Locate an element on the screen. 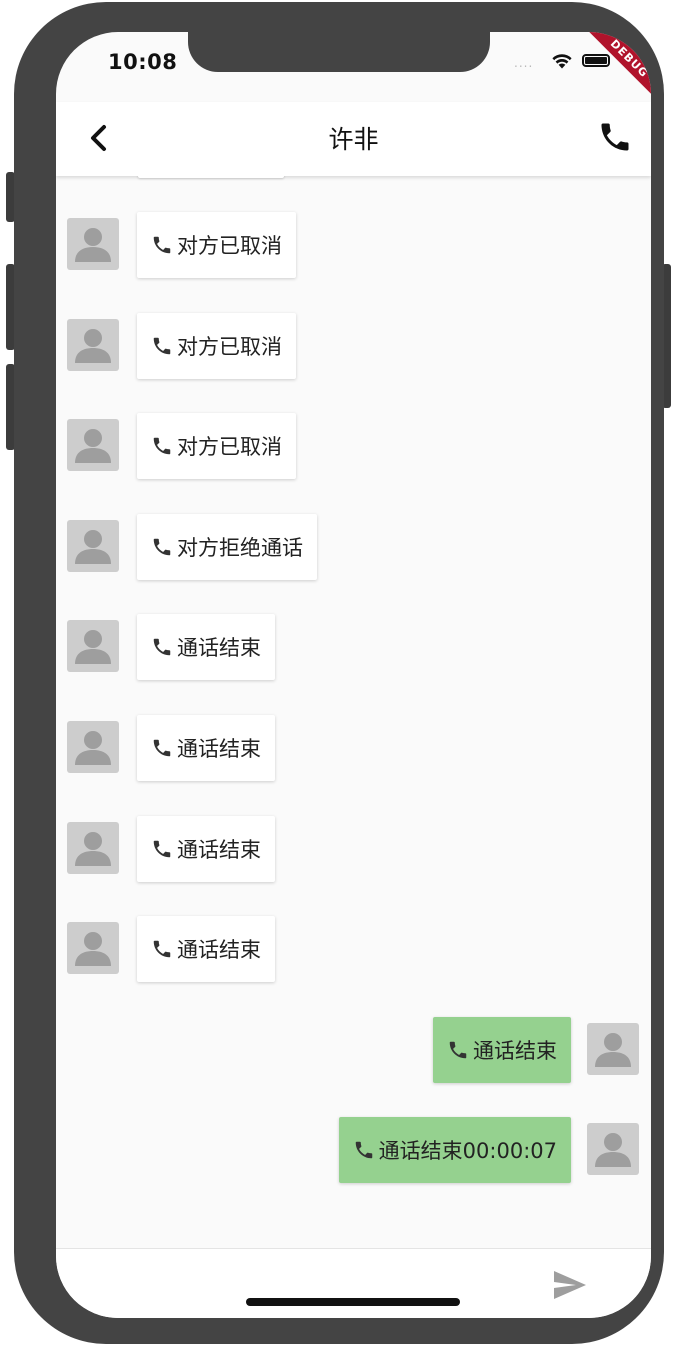 The height and width of the screenshot is (1346, 678). camera-notch is located at coordinates (339, 51).